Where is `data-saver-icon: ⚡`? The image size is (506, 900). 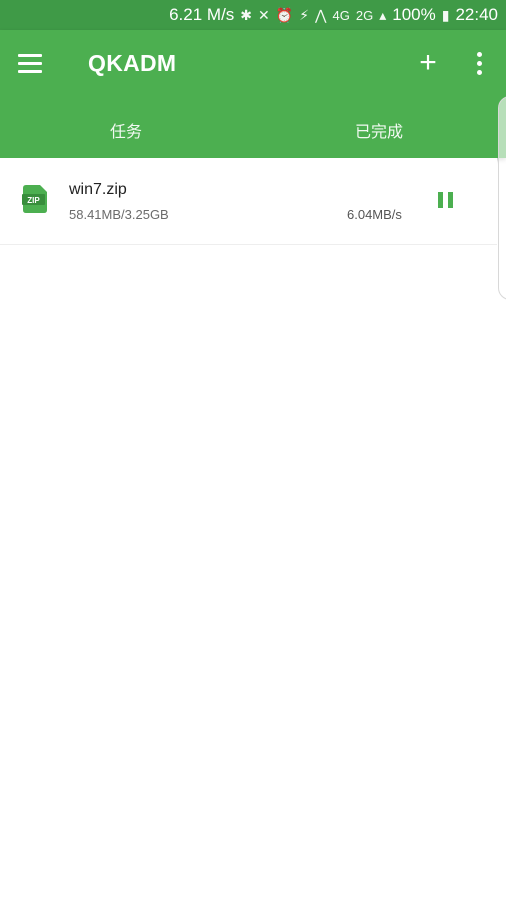
data-saver-icon: ⚡ is located at coordinates (304, 14).